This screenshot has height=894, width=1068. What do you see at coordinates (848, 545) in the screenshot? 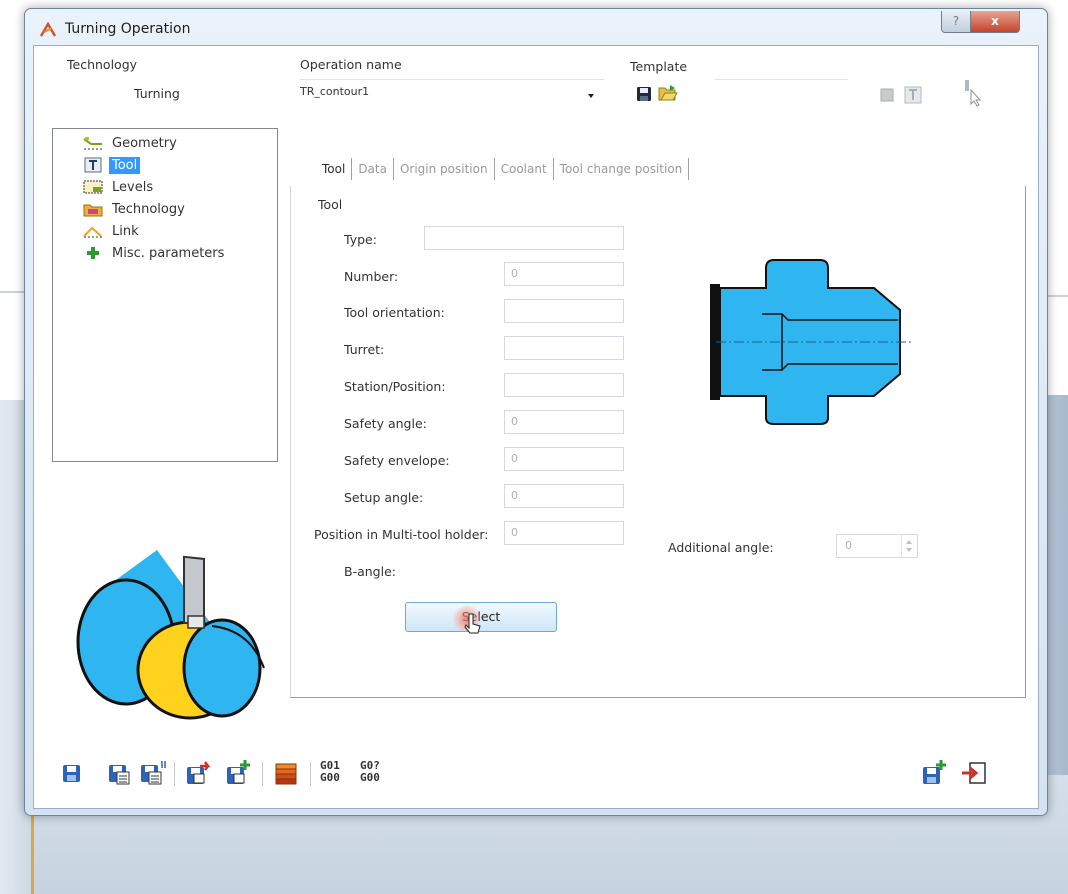
I see `additional-angle-value: 0` at bounding box center [848, 545].